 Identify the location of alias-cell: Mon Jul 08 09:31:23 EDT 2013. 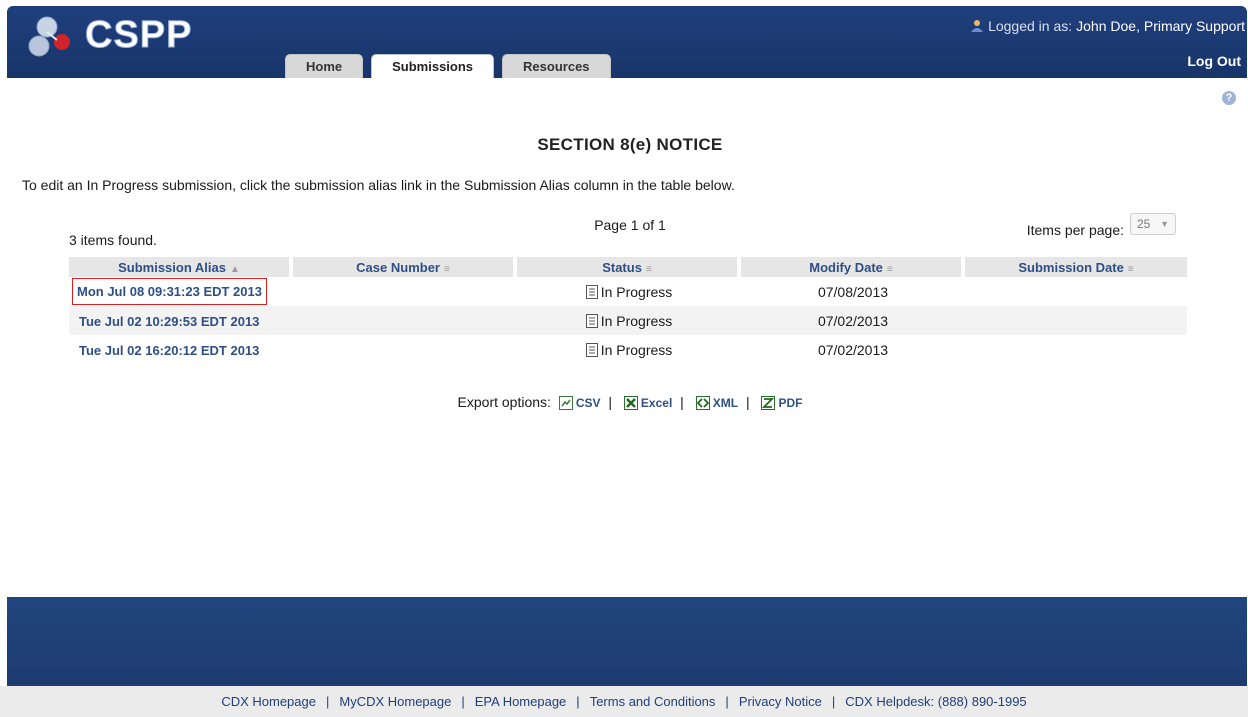
(181, 291).